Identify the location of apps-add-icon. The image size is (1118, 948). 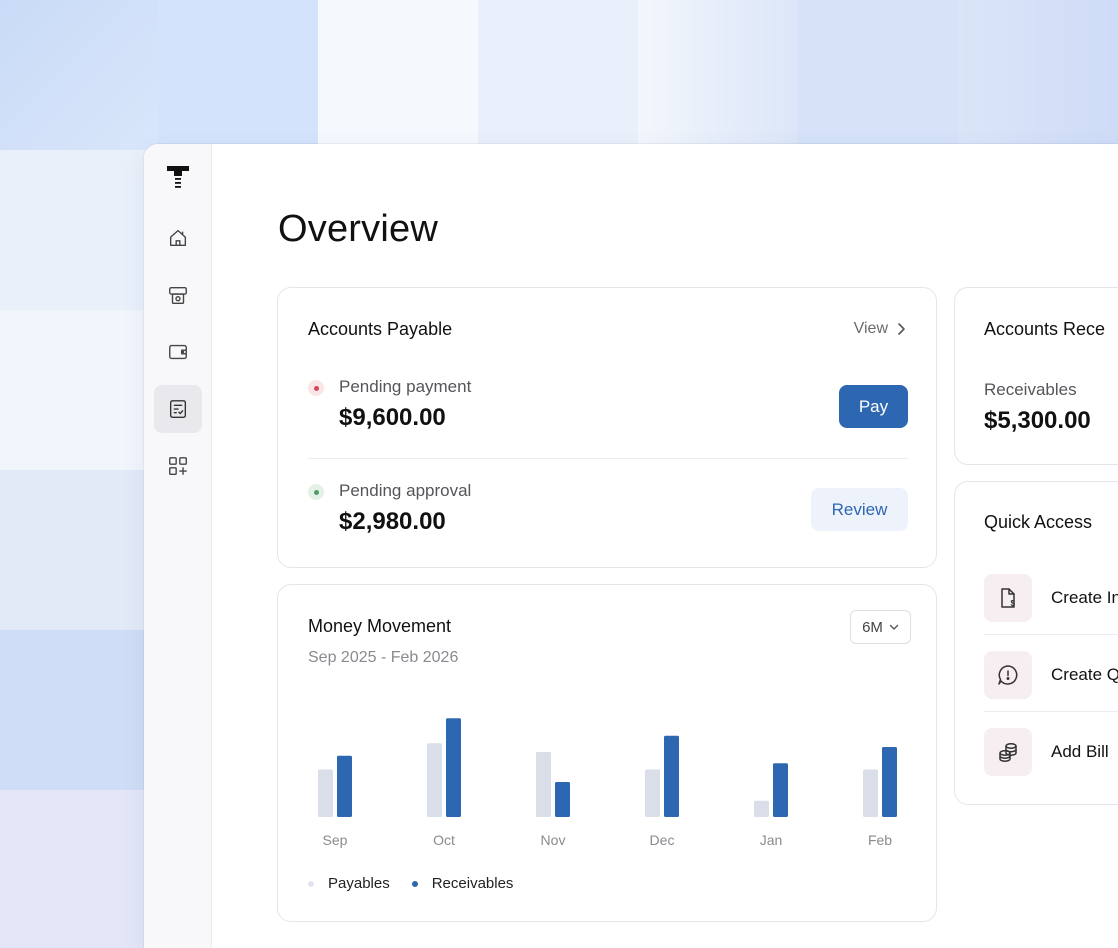
(177, 466).